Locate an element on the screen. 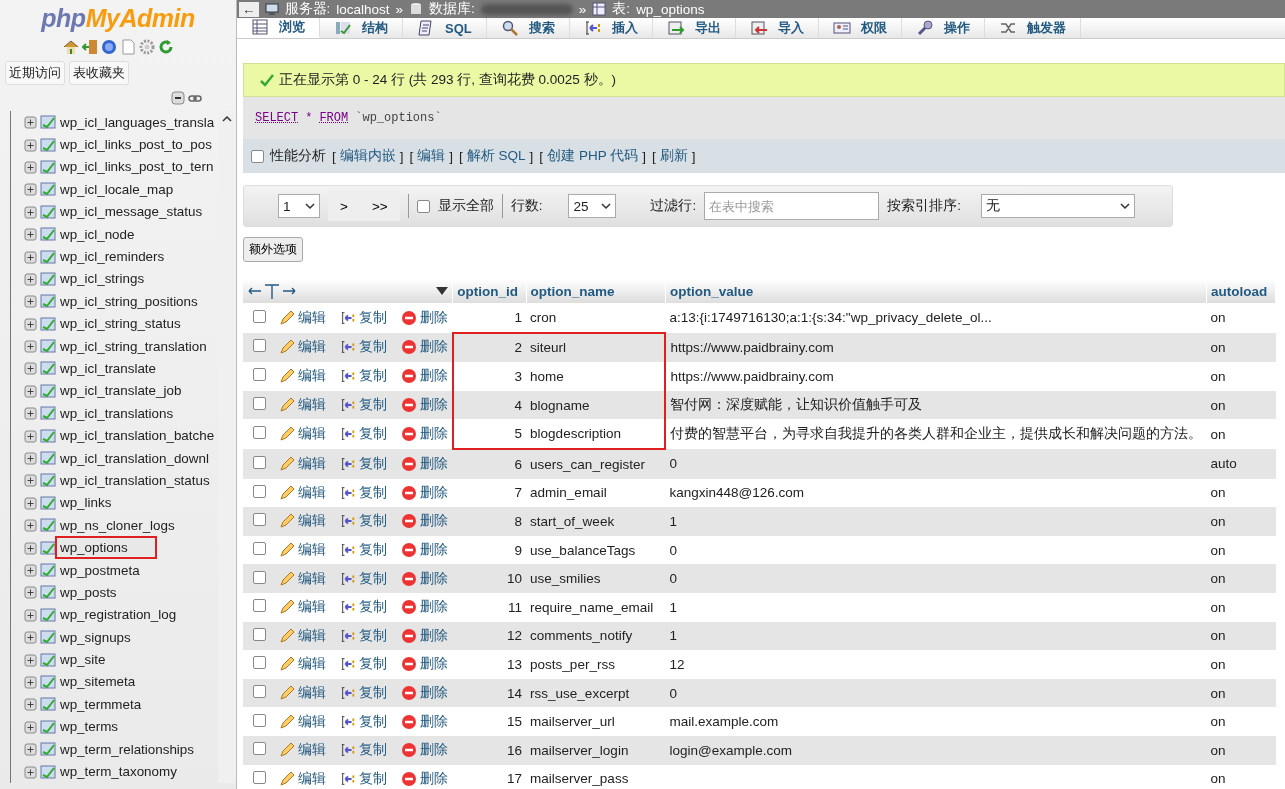  table-link: wp_icl_translation_downl is located at coordinates (134, 458).